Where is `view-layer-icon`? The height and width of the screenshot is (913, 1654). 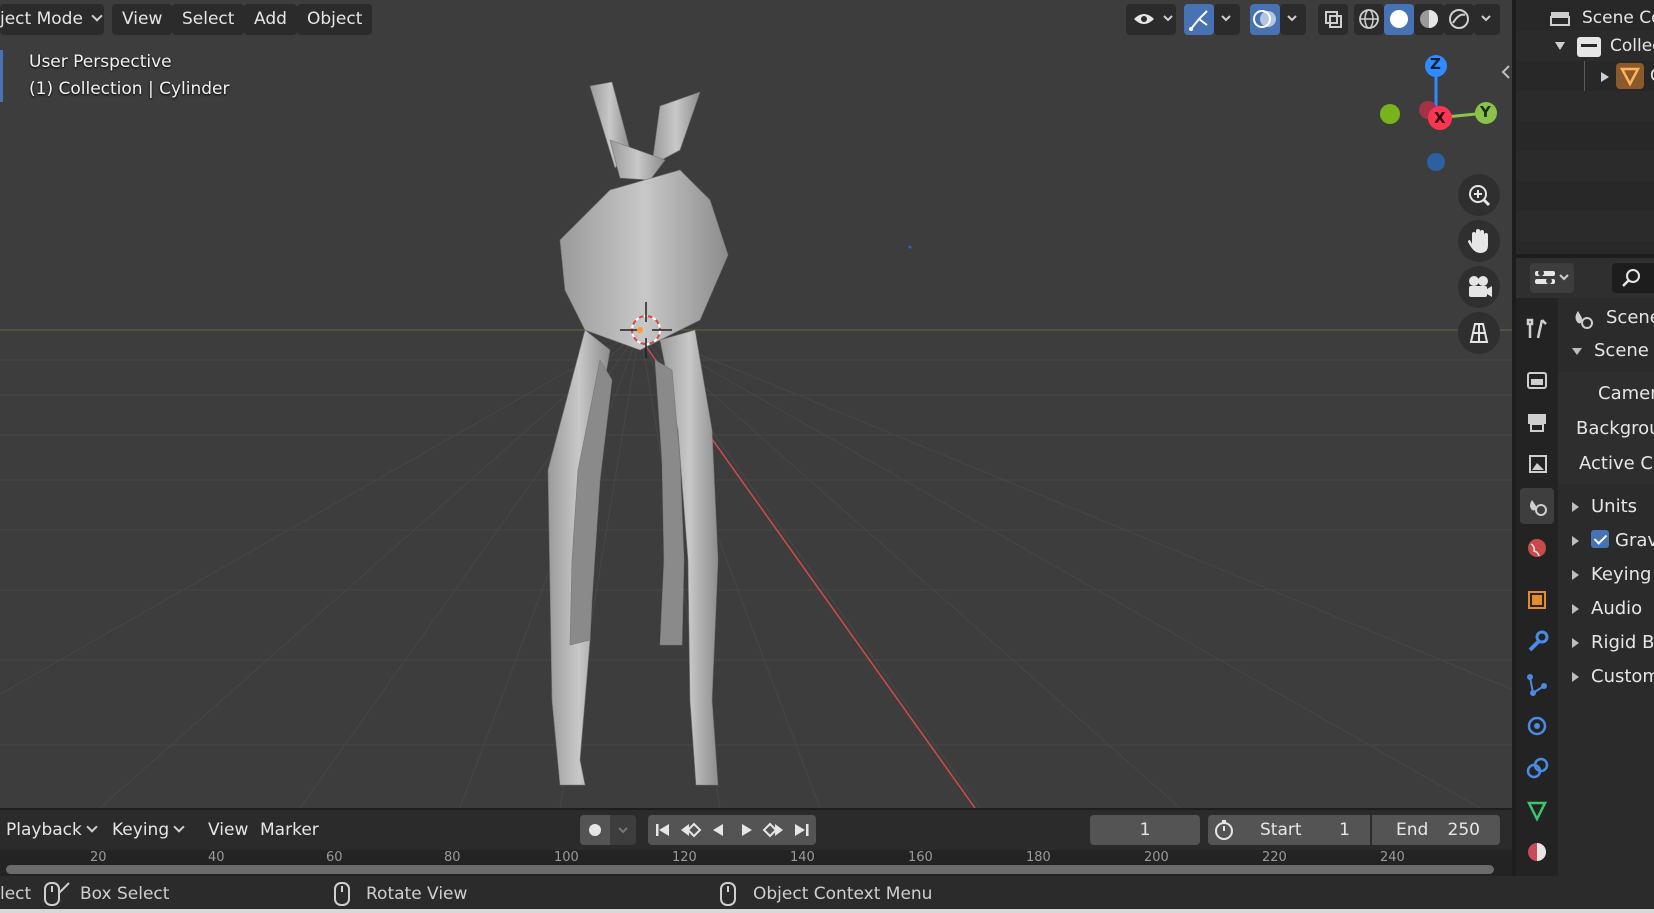 view-layer-icon is located at coordinates (1538, 464).